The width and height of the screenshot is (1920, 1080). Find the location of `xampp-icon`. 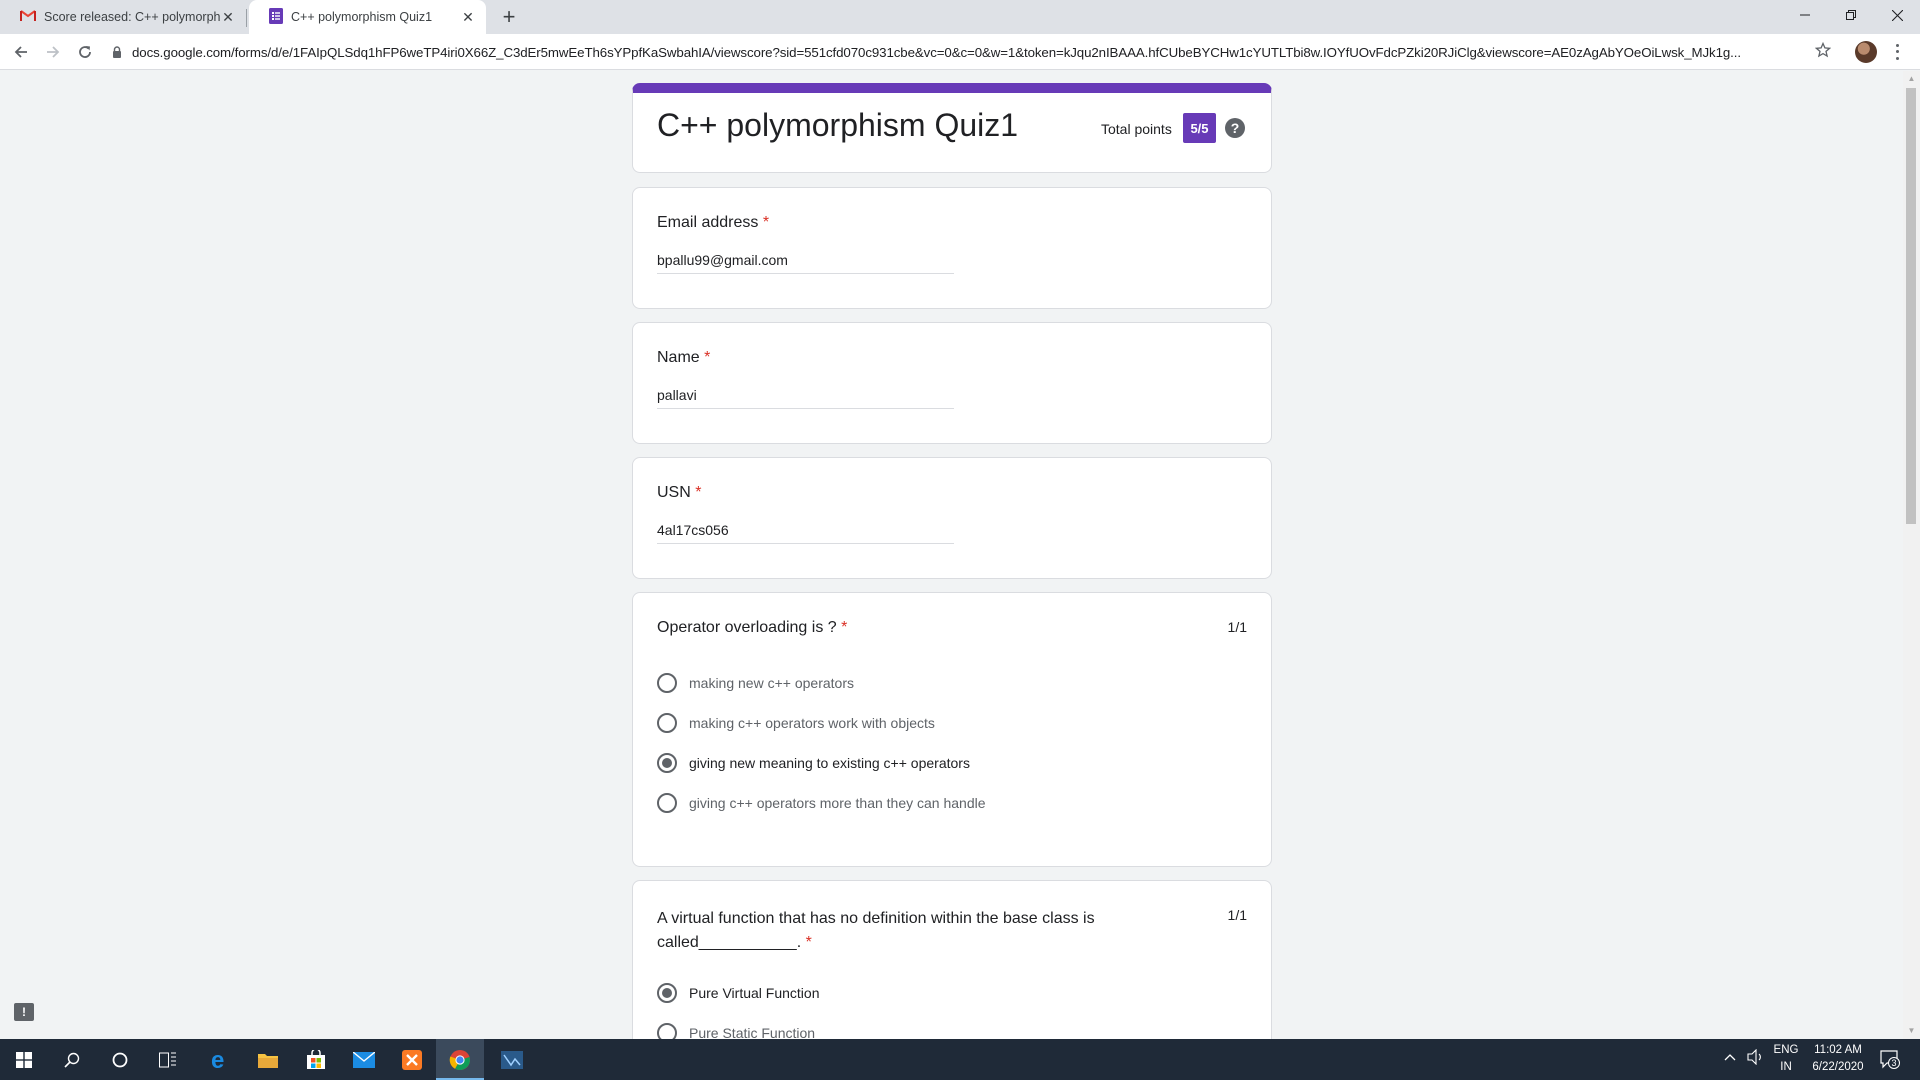

xampp-icon is located at coordinates (412, 1059).